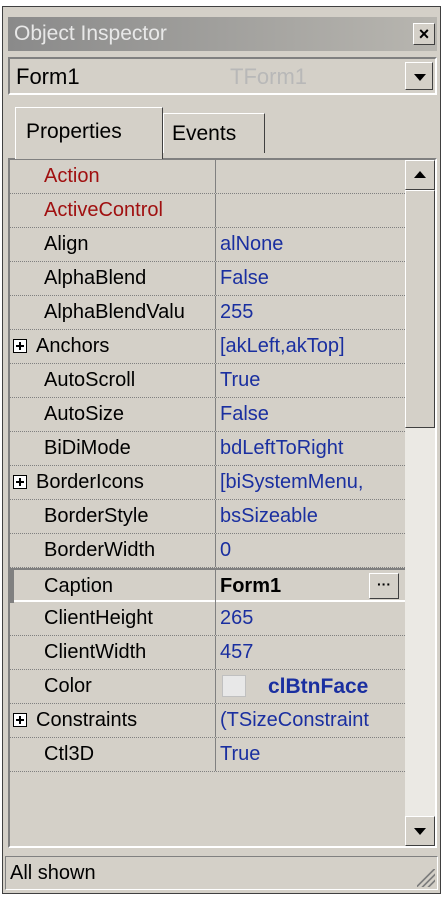 Image resolution: width=445 pixels, height=898 pixels. What do you see at coordinates (113, 448) in the screenshot?
I see `property-name: BiDiMode` at bounding box center [113, 448].